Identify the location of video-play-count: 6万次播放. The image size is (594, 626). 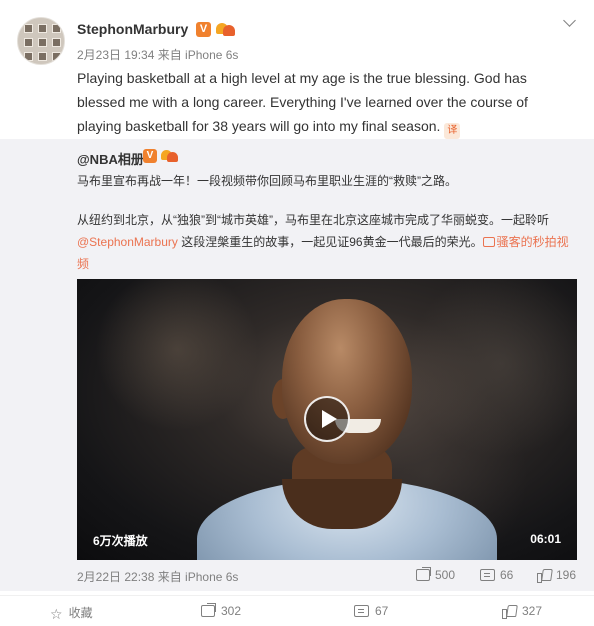
(120, 541).